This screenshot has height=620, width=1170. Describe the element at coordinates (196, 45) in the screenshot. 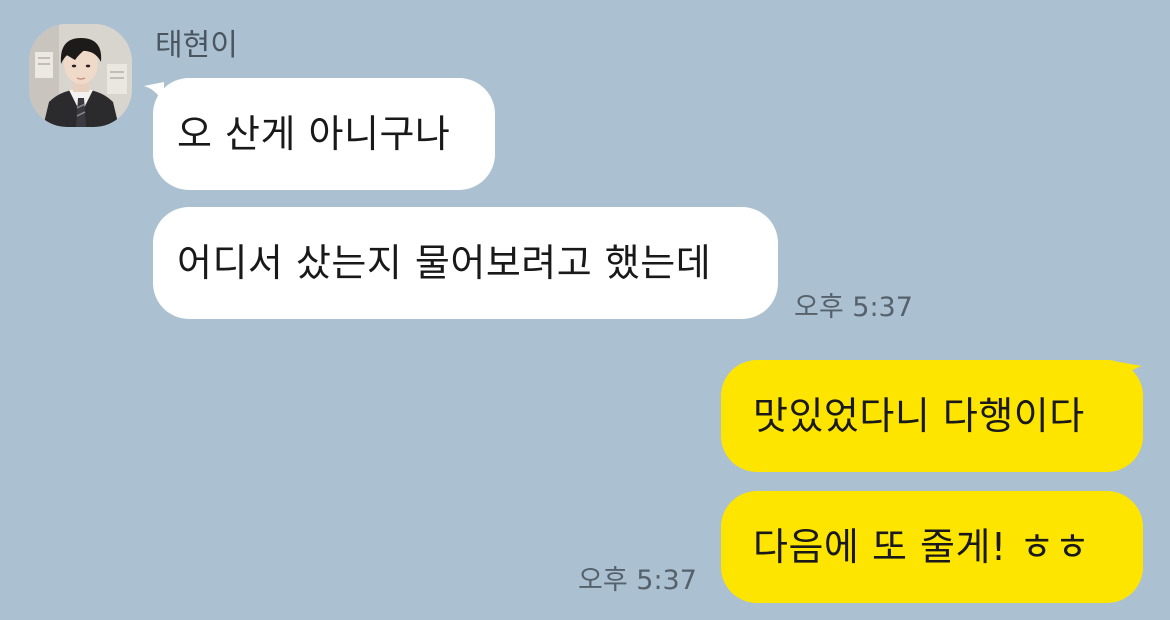

I see `sender-name: 태현이` at that location.